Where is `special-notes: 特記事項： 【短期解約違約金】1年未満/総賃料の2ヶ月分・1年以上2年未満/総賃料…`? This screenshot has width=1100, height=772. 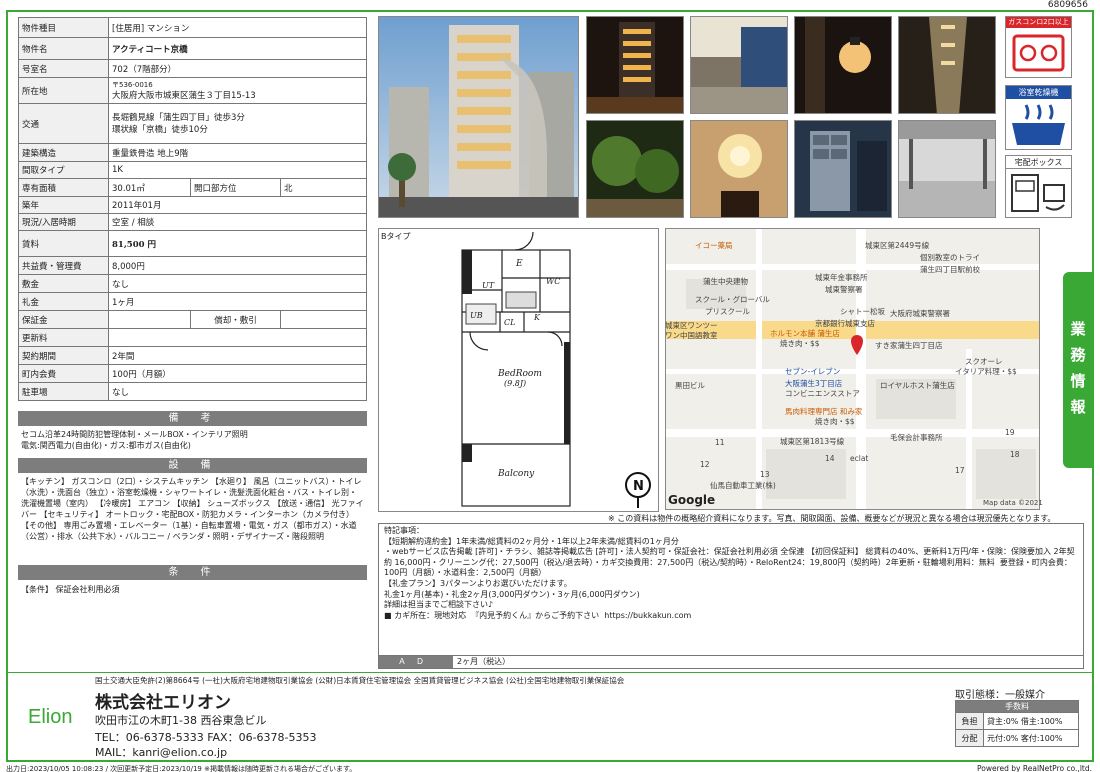 special-notes: 特記事項： 【短期解約違約金】1年未満/総賃料の2ヶ月分・1年以上2年未満/総賃料… is located at coordinates (731, 589).